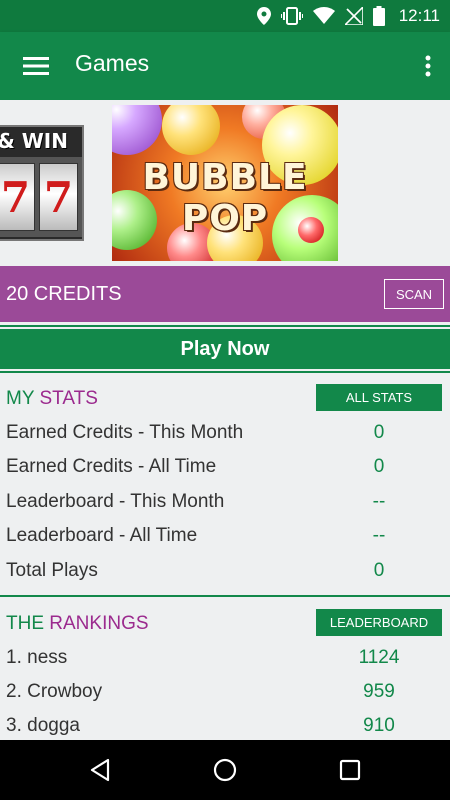 The width and height of the screenshot is (450, 800). I want to click on ranking-score: 959, so click(379, 691).